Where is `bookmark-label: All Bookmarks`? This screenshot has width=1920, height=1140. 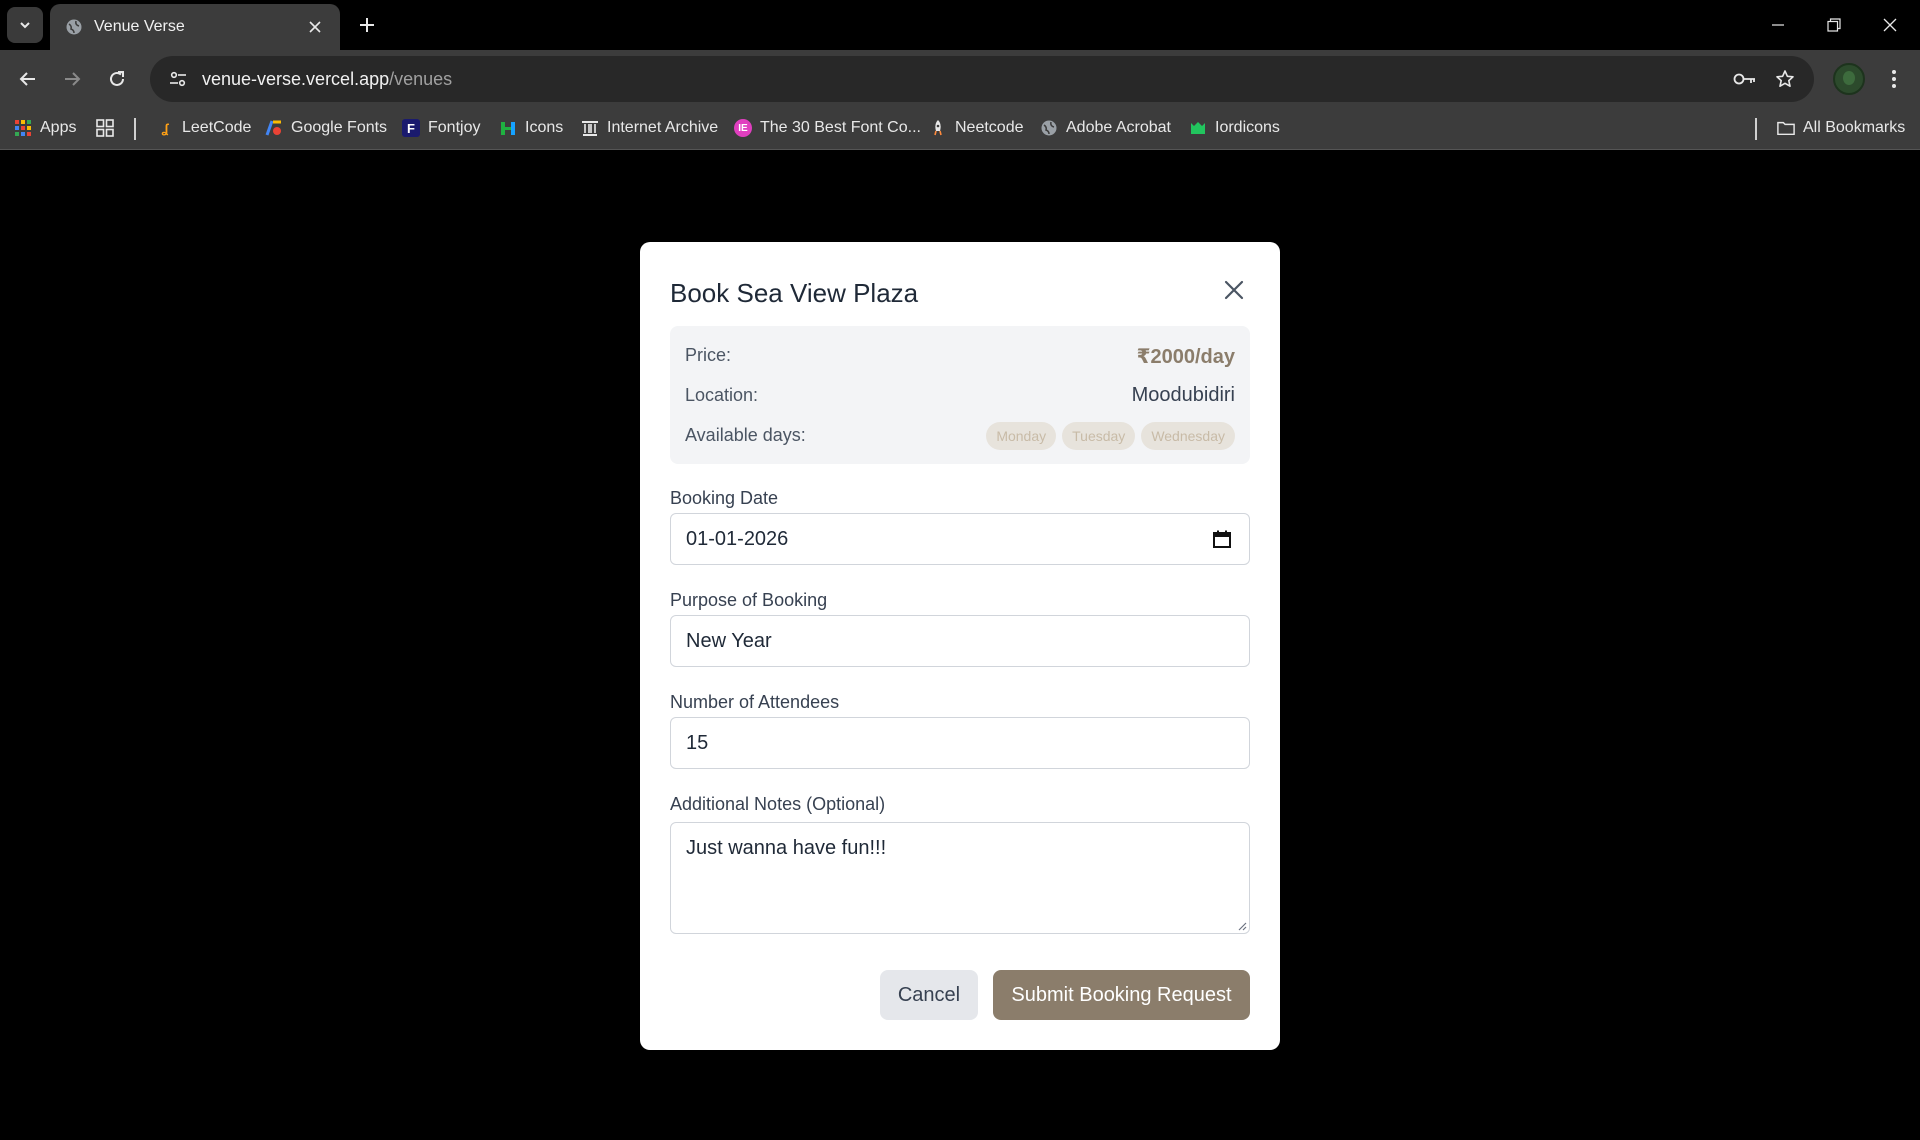 bookmark-label: All Bookmarks is located at coordinates (1854, 127).